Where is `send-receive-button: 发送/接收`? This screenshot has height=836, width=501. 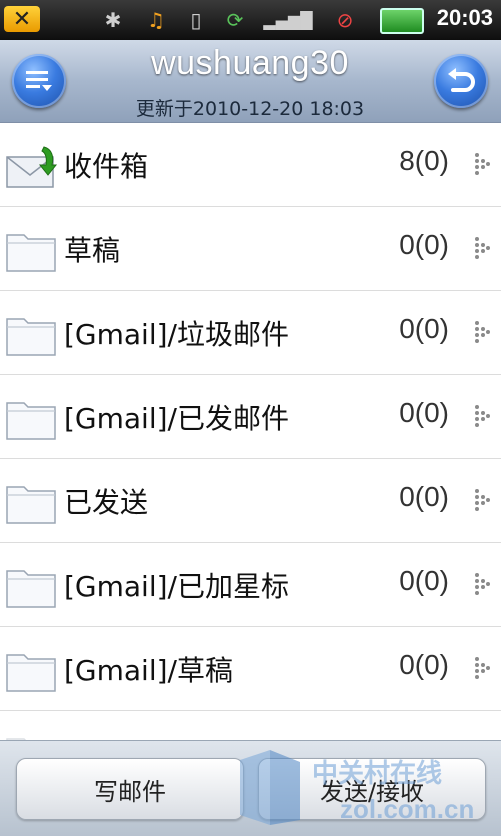 send-receive-button: 发送/接收 is located at coordinates (372, 789).